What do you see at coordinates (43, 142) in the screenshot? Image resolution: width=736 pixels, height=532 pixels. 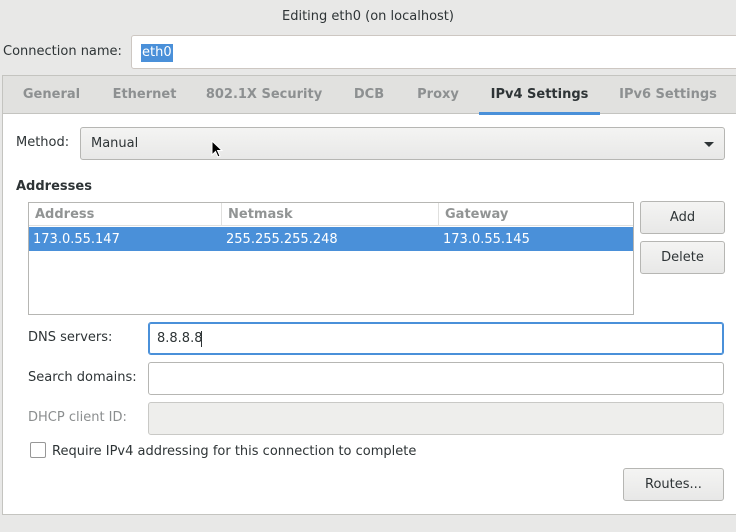 I see `method-label: Method:` at bounding box center [43, 142].